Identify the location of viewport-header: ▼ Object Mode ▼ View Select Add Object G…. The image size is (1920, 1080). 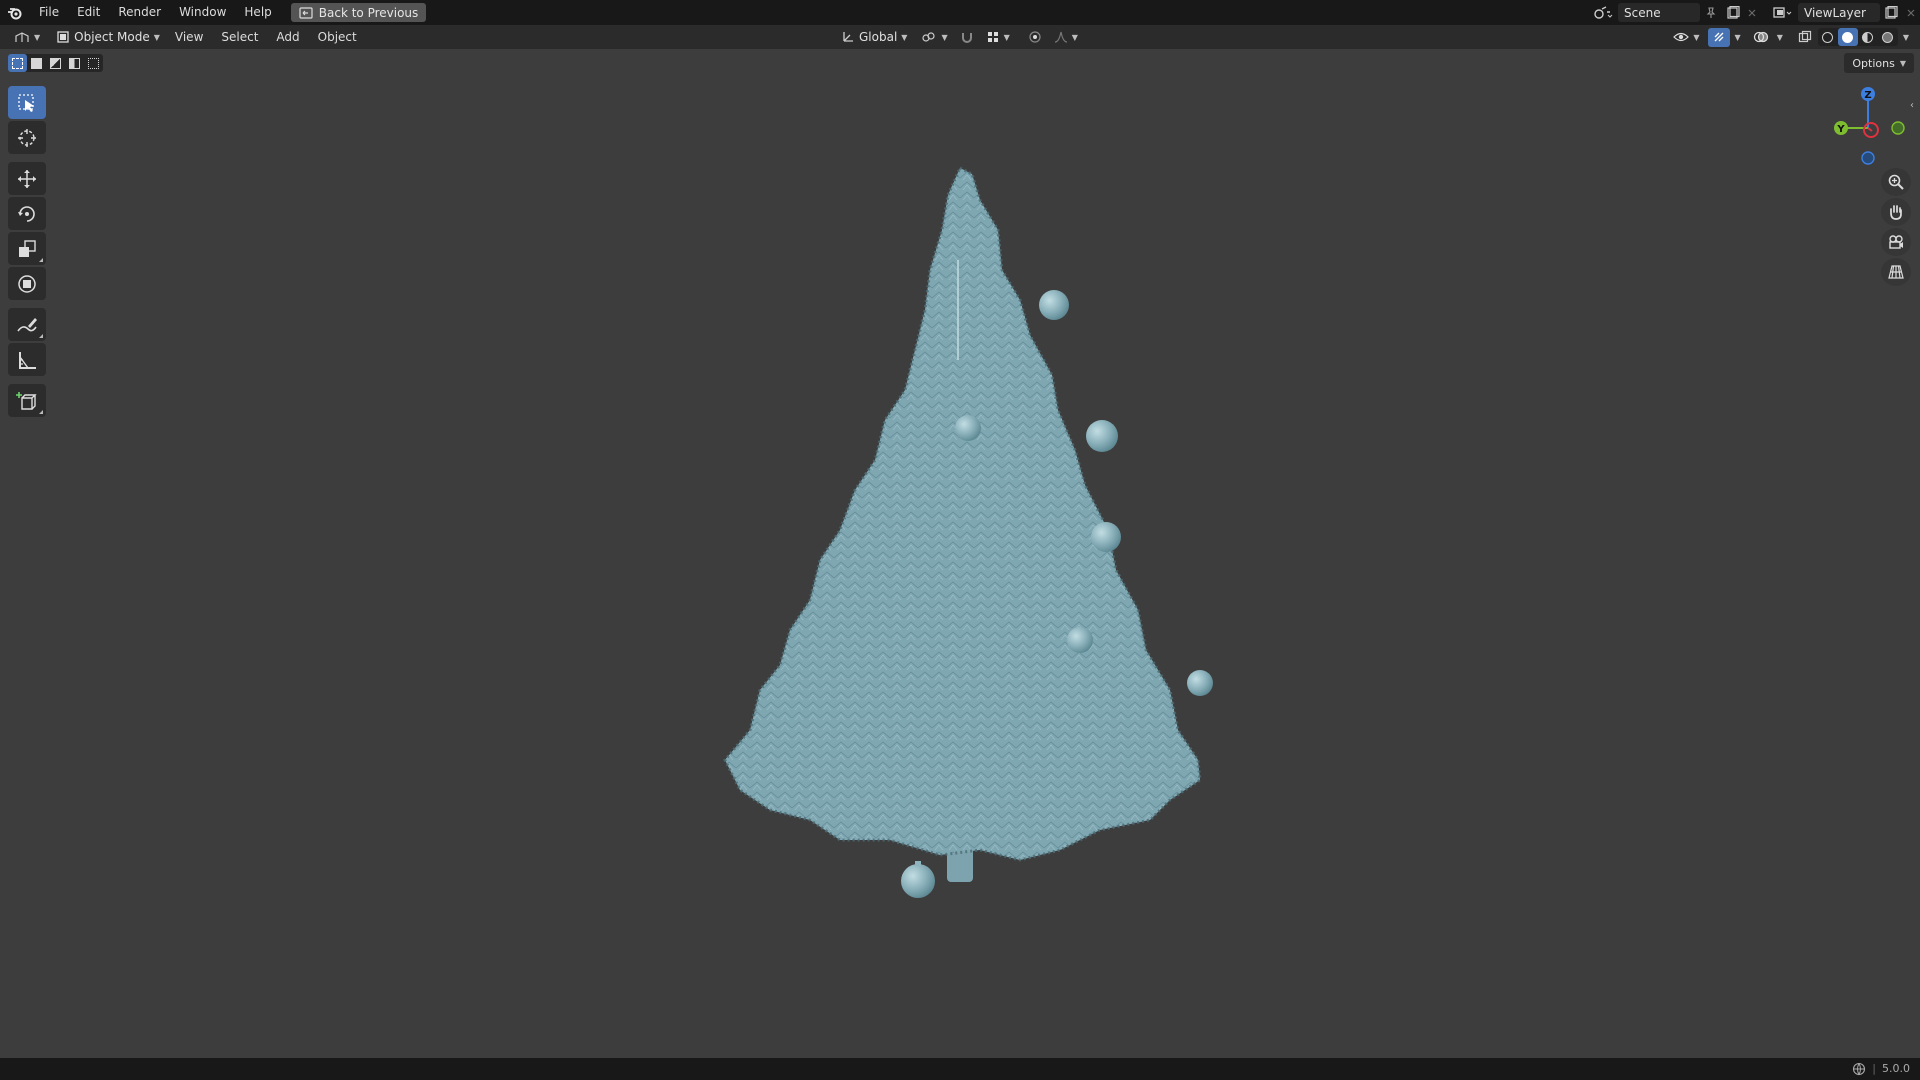
(960, 37).